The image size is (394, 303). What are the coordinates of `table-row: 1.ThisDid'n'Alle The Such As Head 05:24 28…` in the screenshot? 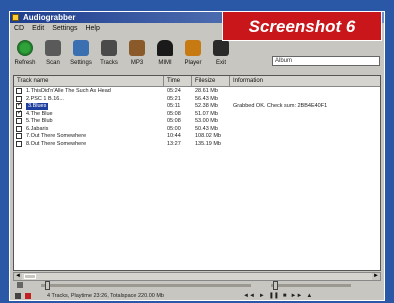 It's located at (197, 91).